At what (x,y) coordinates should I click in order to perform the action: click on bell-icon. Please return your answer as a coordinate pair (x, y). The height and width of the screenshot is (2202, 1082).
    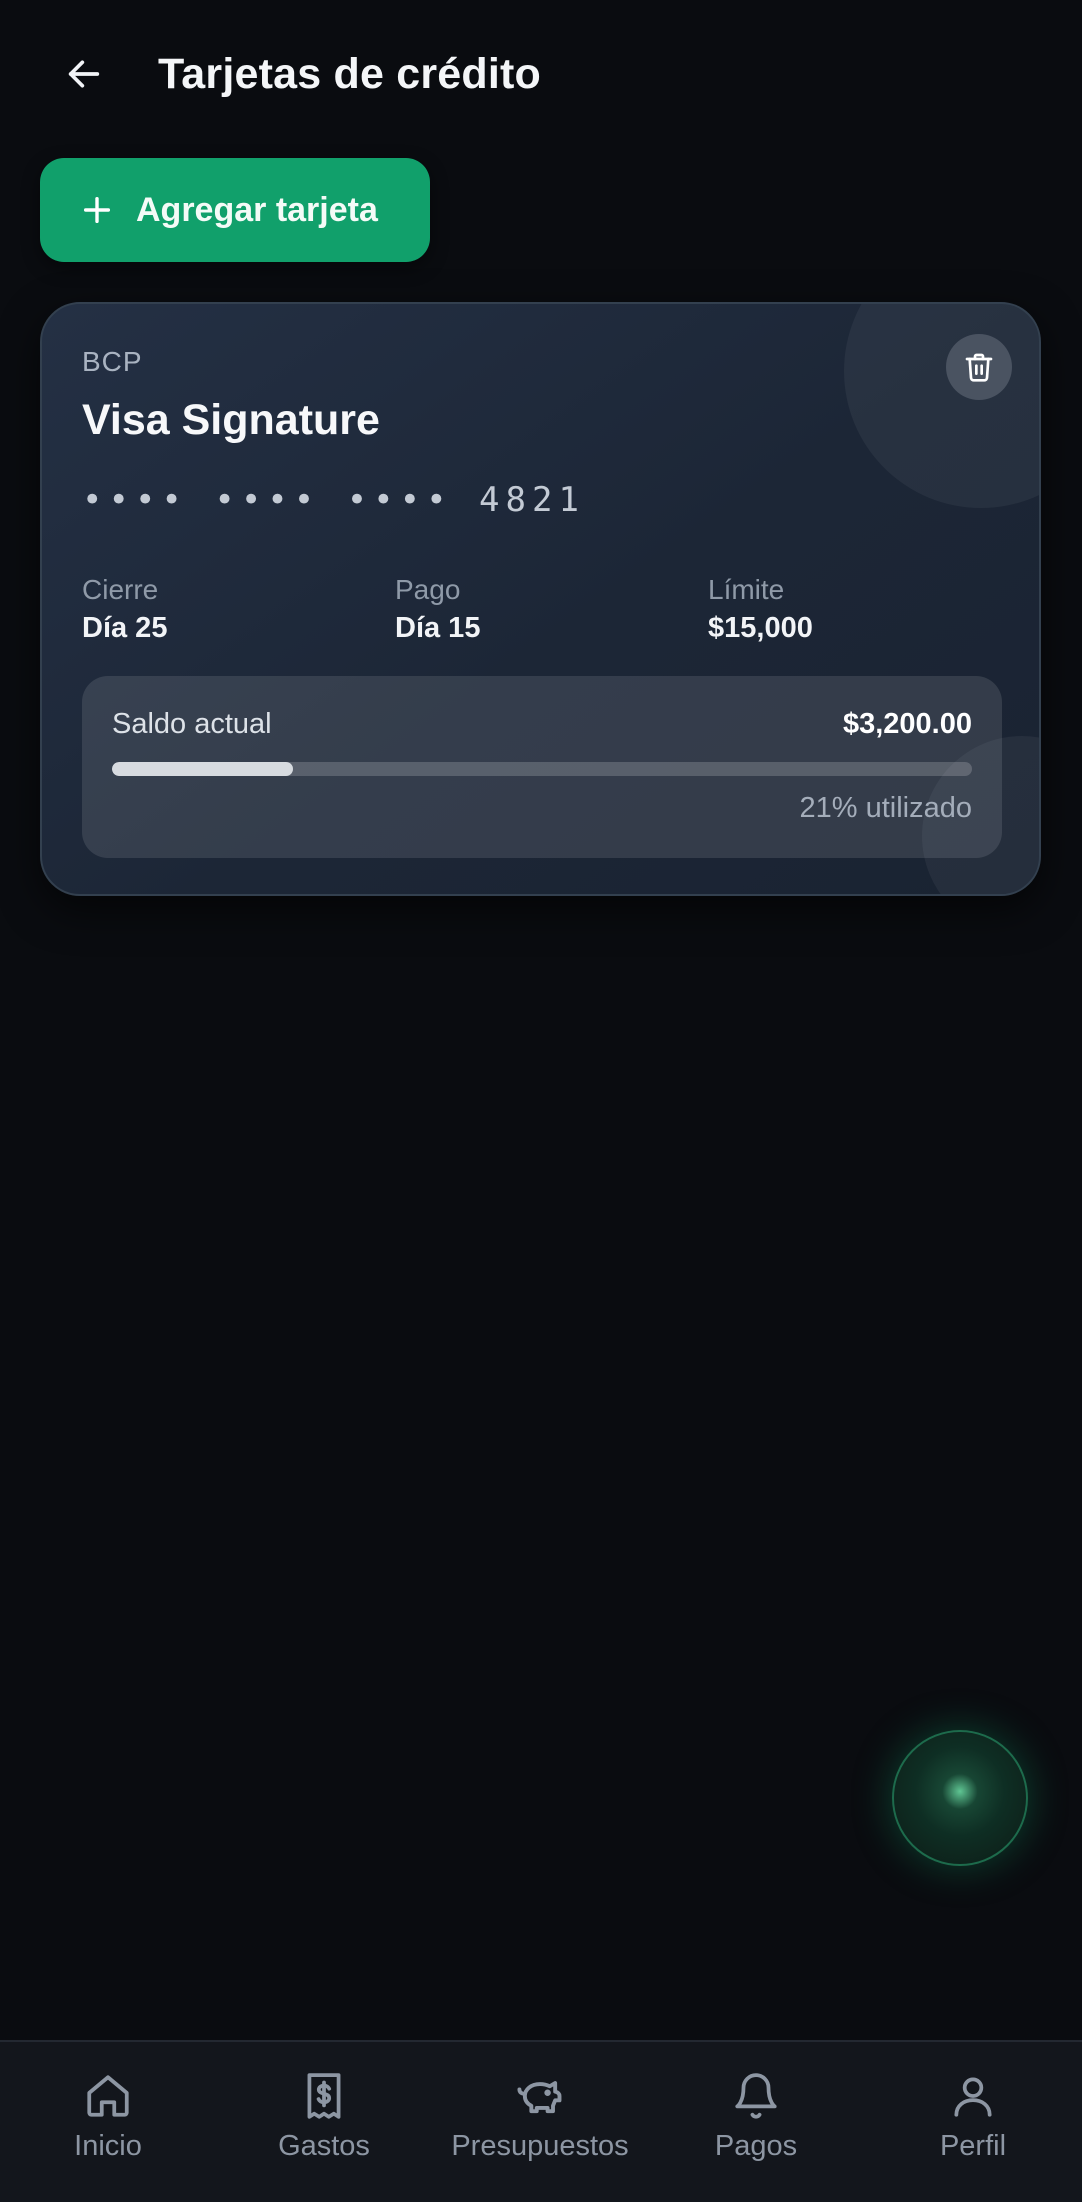
    Looking at the image, I should click on (756, 2096).